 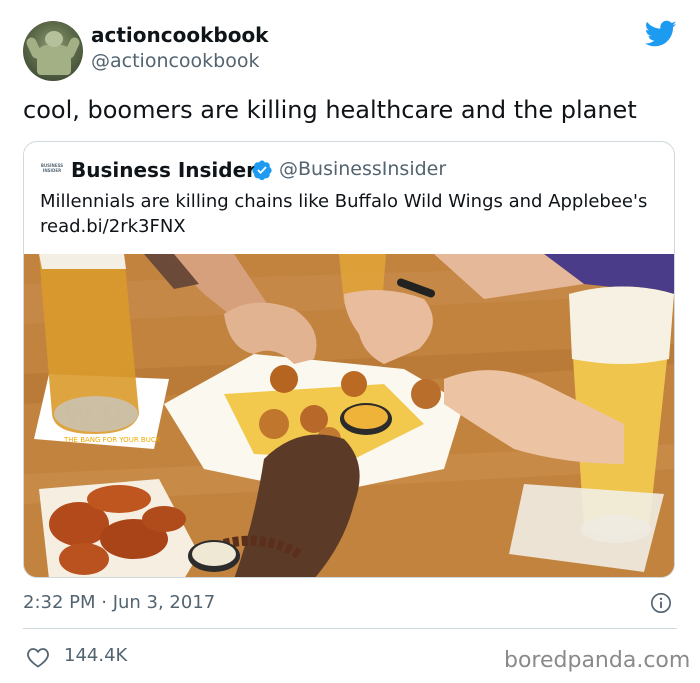 What do you see at coordinates (112, 440) in the screenshot?
I see `coaster-text: THE BANG FOR YOUR BUCK` at bounding box center [112, 440].